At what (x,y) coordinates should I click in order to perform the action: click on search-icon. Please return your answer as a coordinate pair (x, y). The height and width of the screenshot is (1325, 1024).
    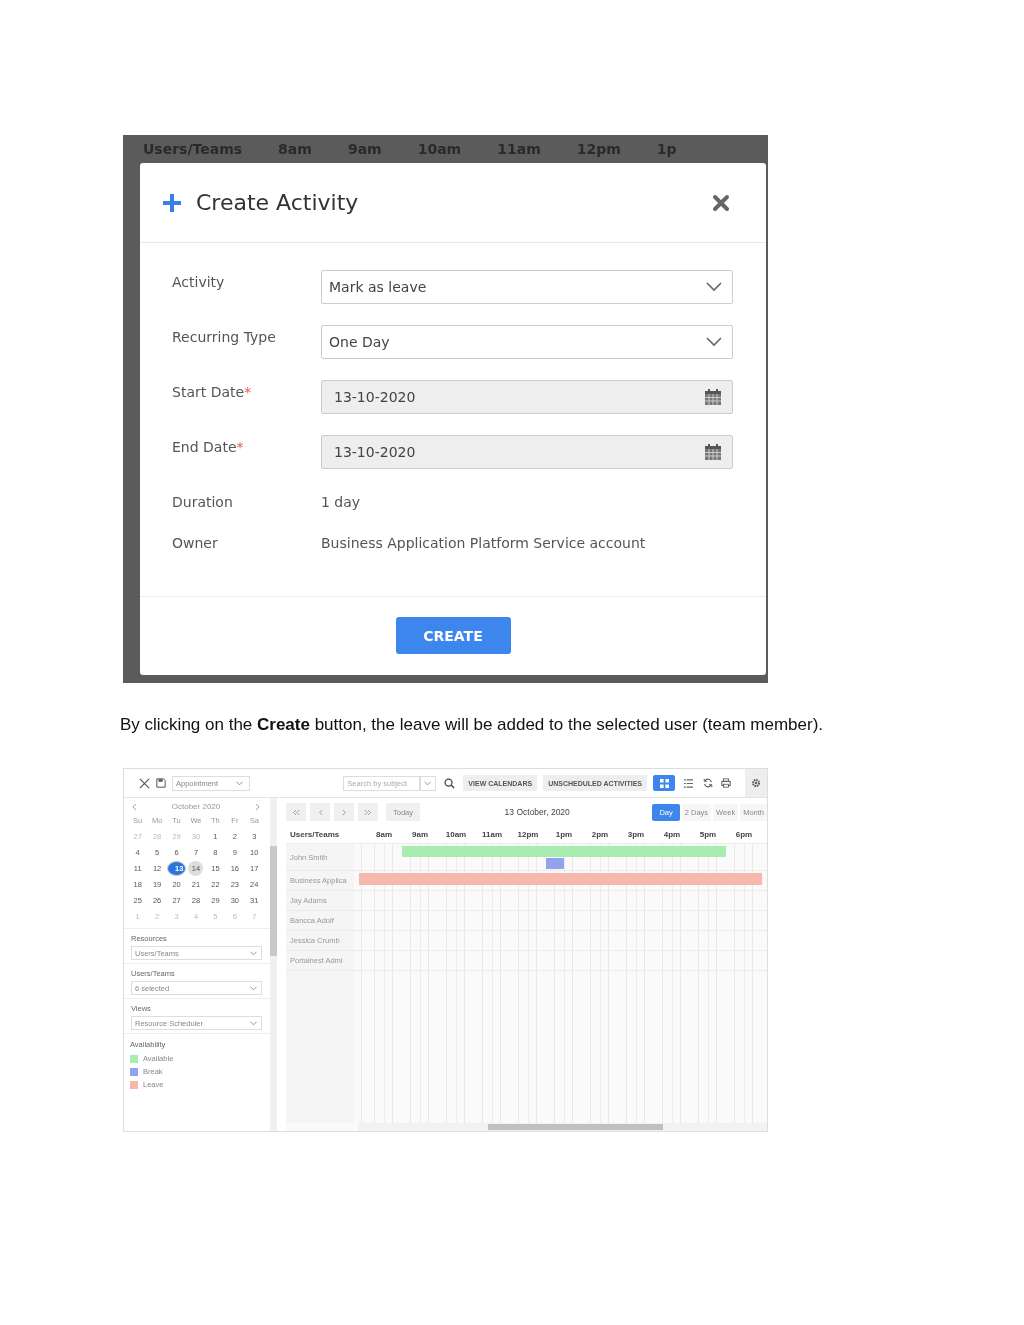
    Looking at the image, I should click on (450, 783).